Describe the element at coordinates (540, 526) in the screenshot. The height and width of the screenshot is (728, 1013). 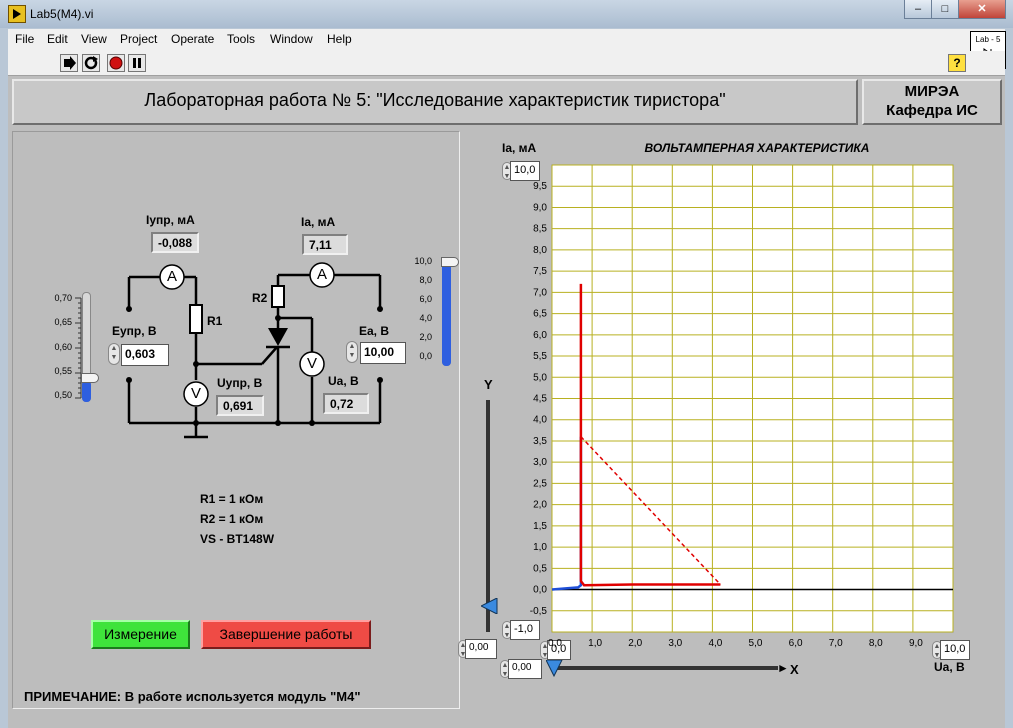
I see `y-tick-label: 1,5` at that location.